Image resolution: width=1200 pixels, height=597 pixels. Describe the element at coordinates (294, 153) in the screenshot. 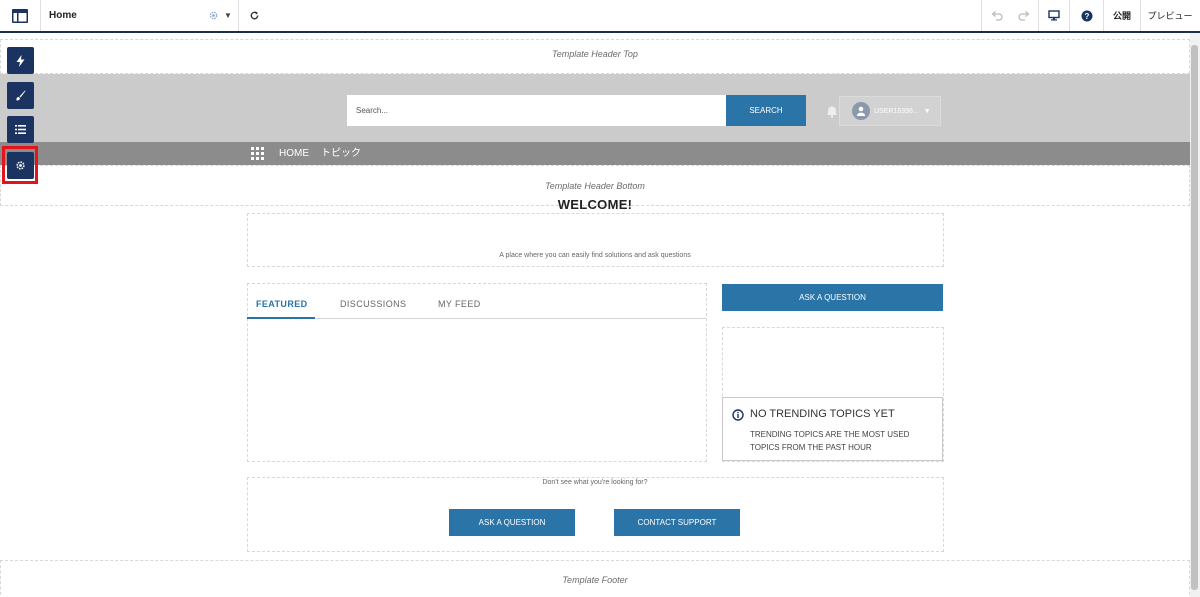

I see `nav-item-home: HOME` at that location.